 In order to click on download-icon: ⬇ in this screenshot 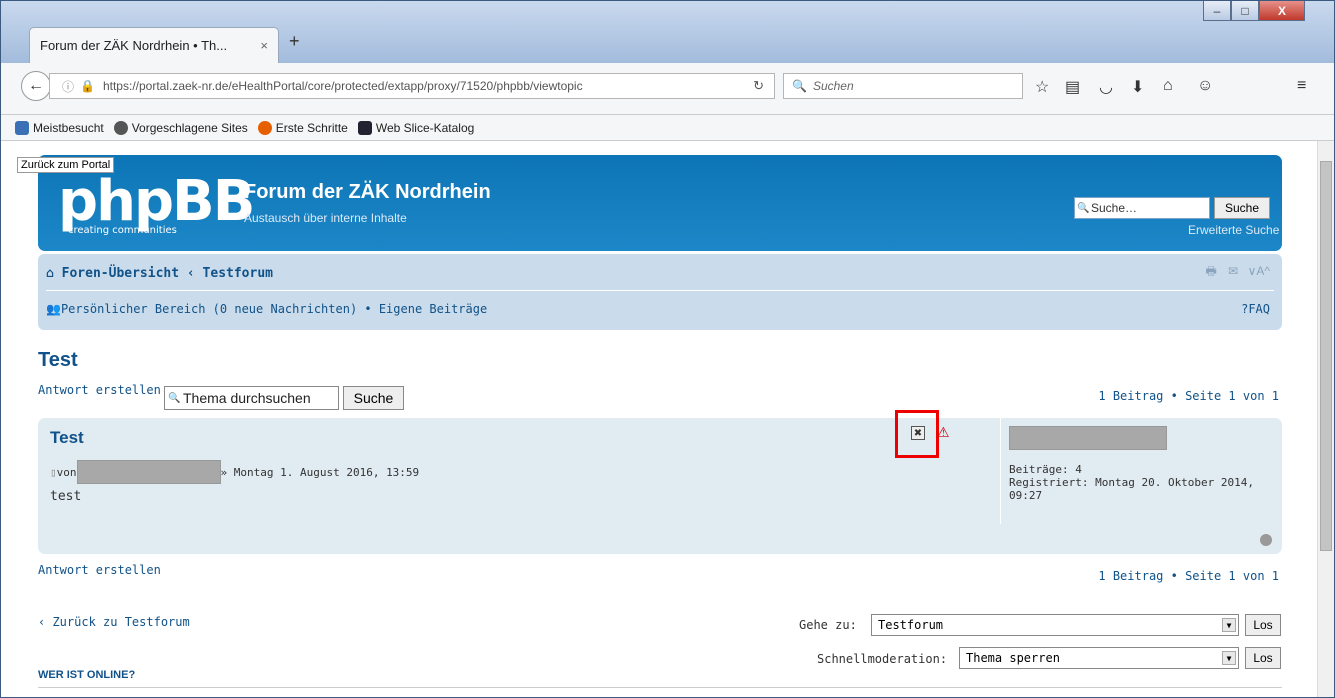, I will do `click(1137, 87)`.